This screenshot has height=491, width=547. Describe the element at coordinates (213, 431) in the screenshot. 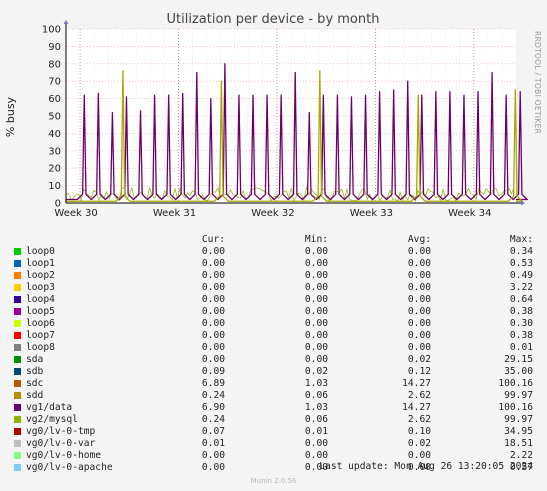

I see `legend-cur: 0.07` at that location.